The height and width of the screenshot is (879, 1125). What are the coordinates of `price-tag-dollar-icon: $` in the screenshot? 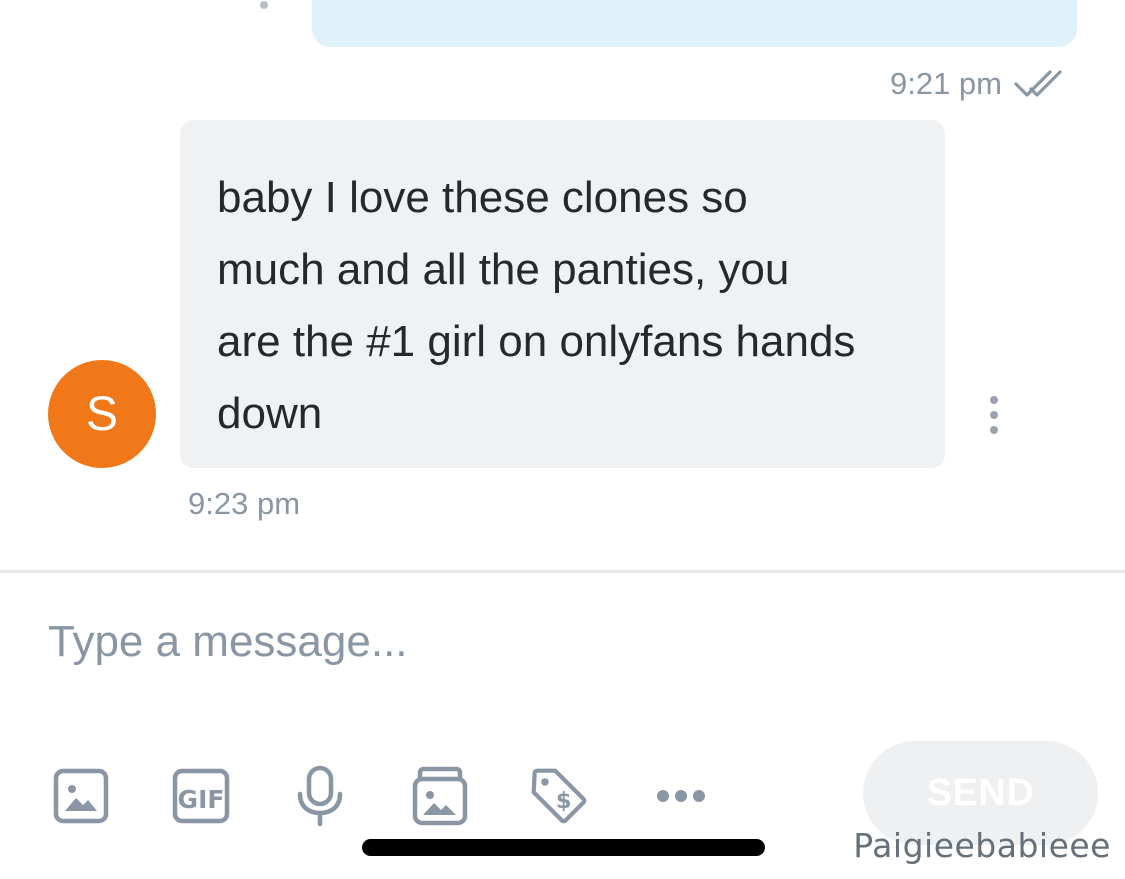 It's located at (559, 796).